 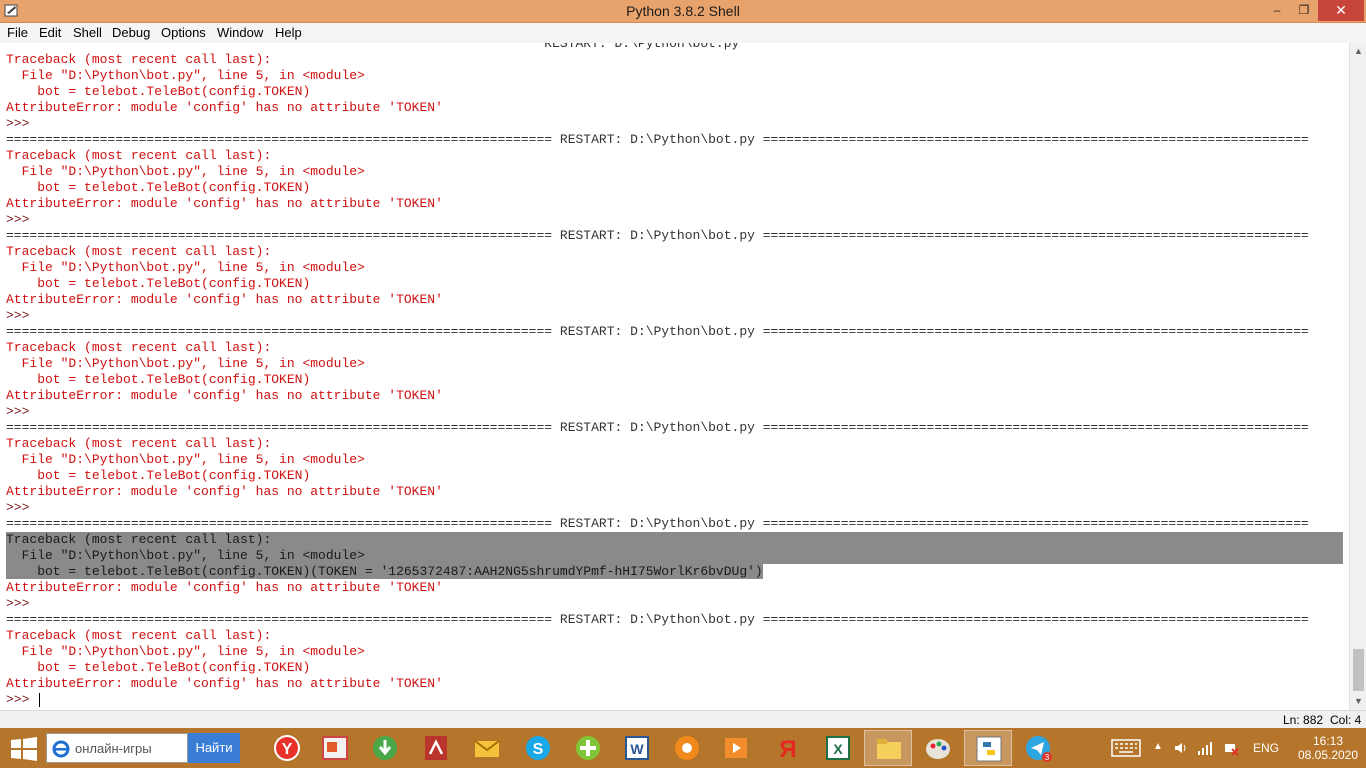 What do you see at coordinates (1266, 761) in the screenshot?
I see `language-indicator: ENG` at bounding box center [1266, 761].